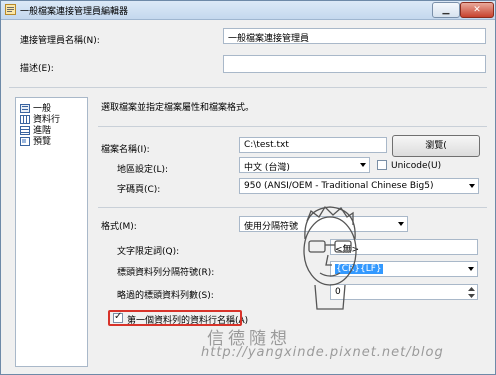  What do you see at coordinates (436, 146) in the screenshot?
I see `browse-button: 瀏覽(` at bounding box center [436, 146].